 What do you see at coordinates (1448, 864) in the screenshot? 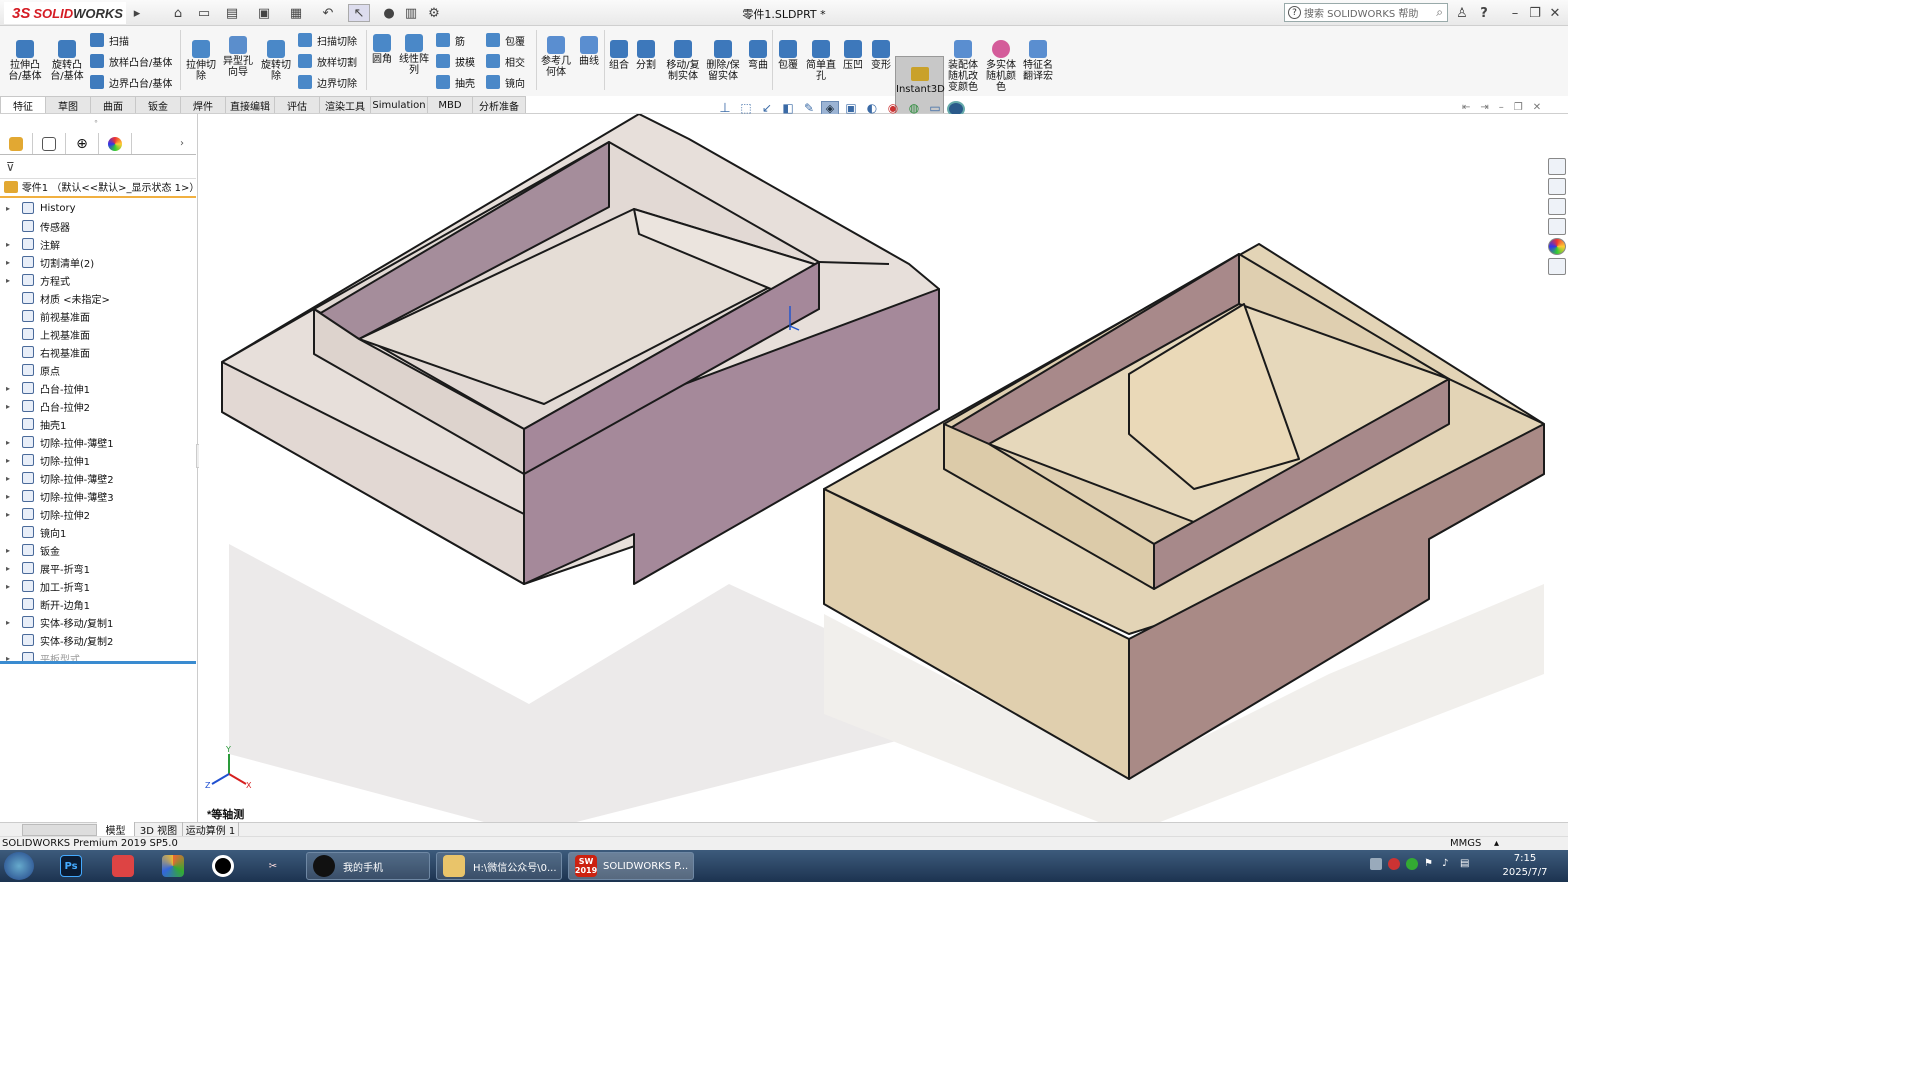
I see `tray-volume-icon: ♪` at bounding box center [1448, 864].